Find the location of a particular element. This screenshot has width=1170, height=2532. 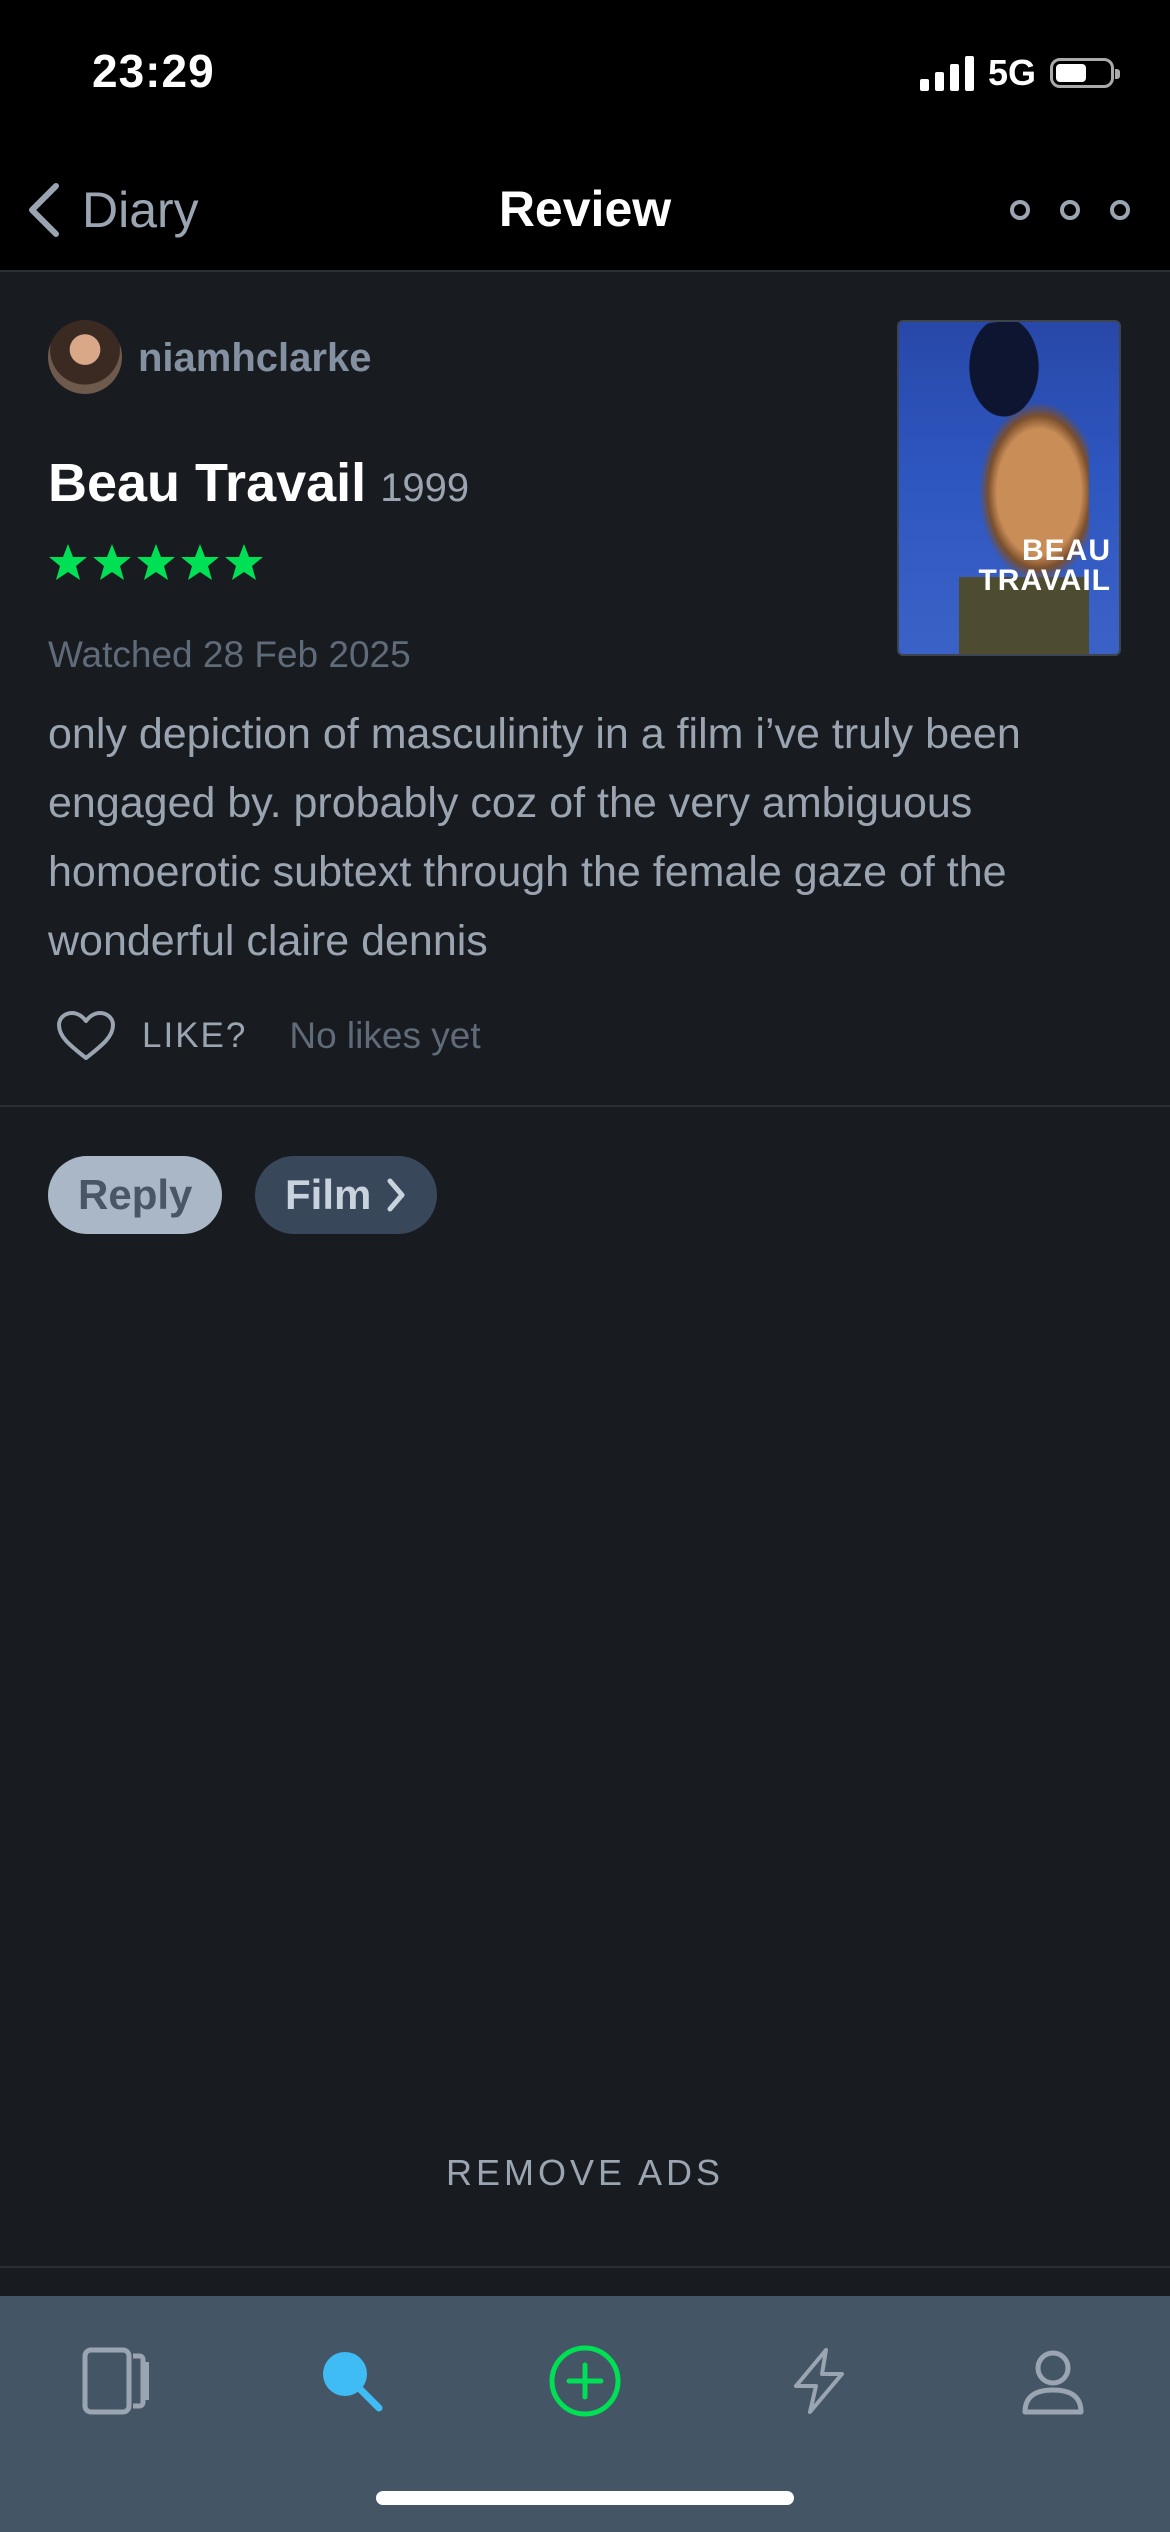

diary-icon is located at coordinates (115, 2381).